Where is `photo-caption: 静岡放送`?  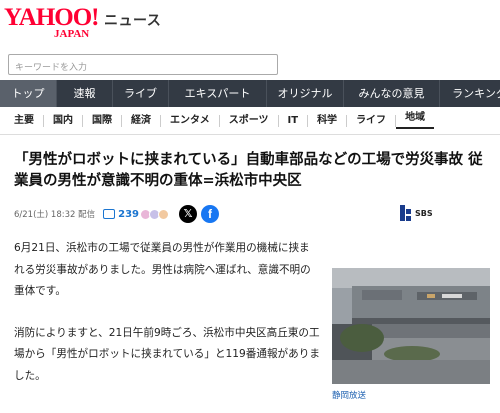 photo-caption: 静岡放送 is located at coordinates (349, 395).